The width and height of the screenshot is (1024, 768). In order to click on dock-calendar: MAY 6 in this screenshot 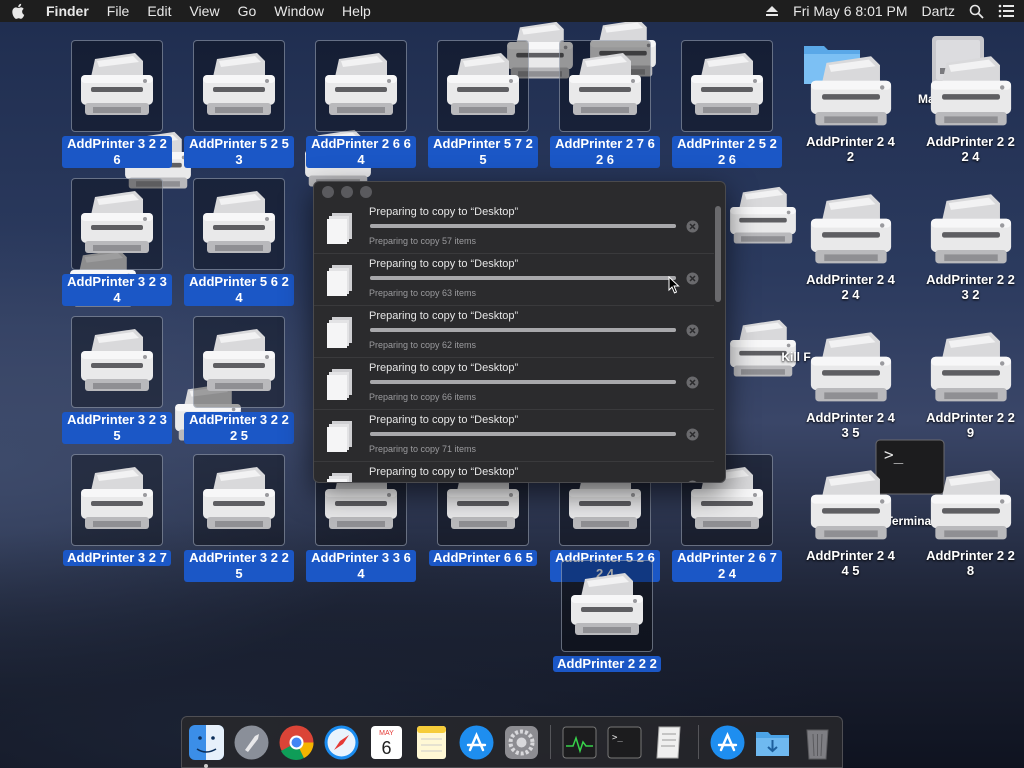, I will do `click(386, 742)`.